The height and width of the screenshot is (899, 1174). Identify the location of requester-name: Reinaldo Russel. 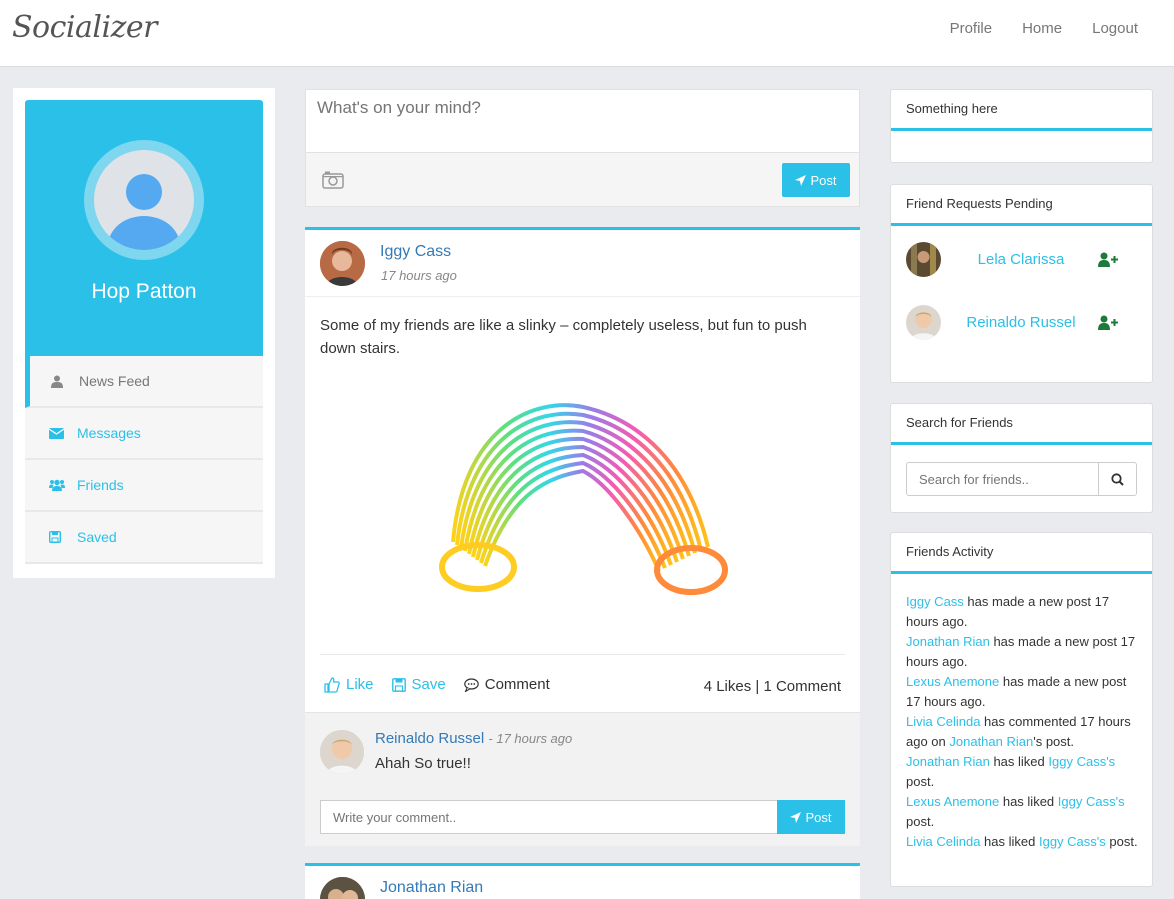
(1021, 322).